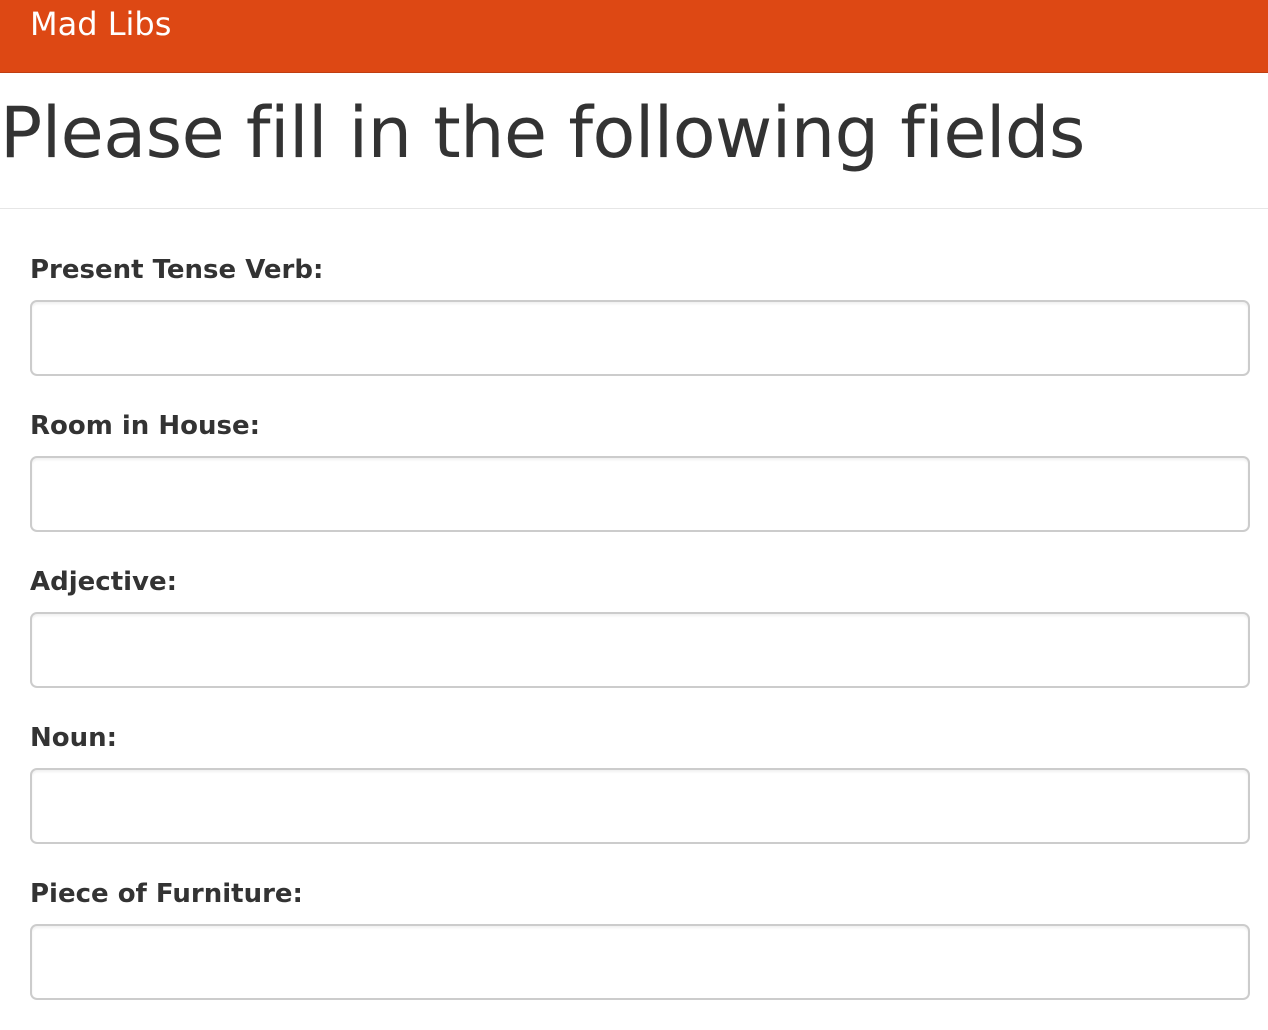 This screenshot has height=1030, width=1268. I want to click on present-tense-verb-input, so click(640, 338).